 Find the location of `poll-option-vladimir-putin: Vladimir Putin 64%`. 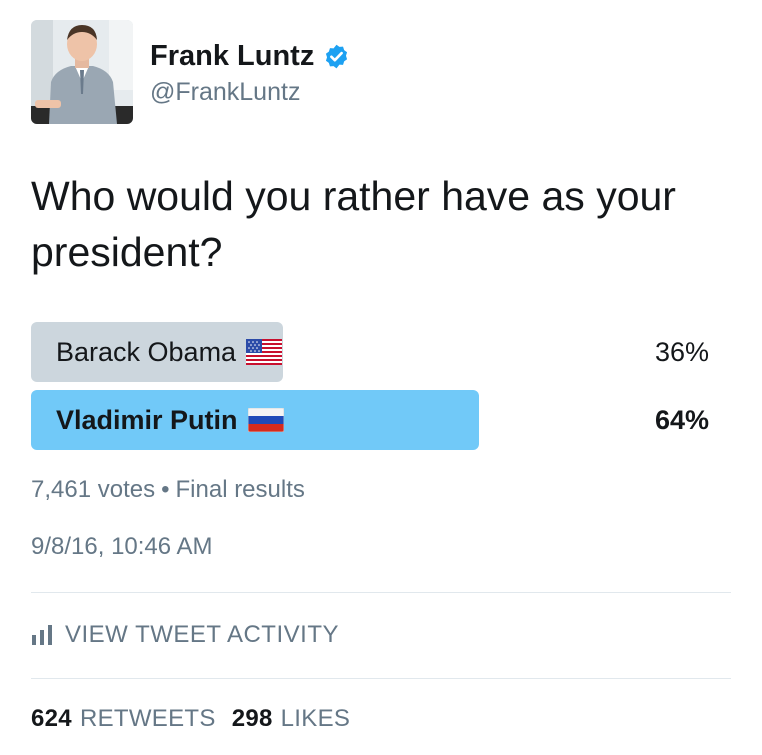

poll-option-vladimir-putin: Vladimir Putin 64% is located at coordinates (376, 420).